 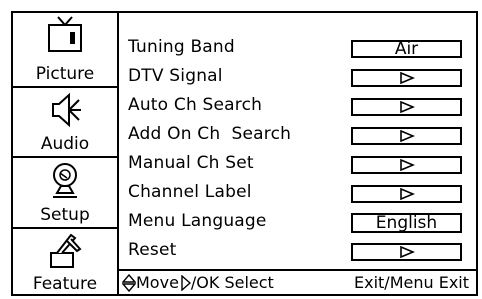 I want to click on right-arrow-icon, so click(x=186, y=282).